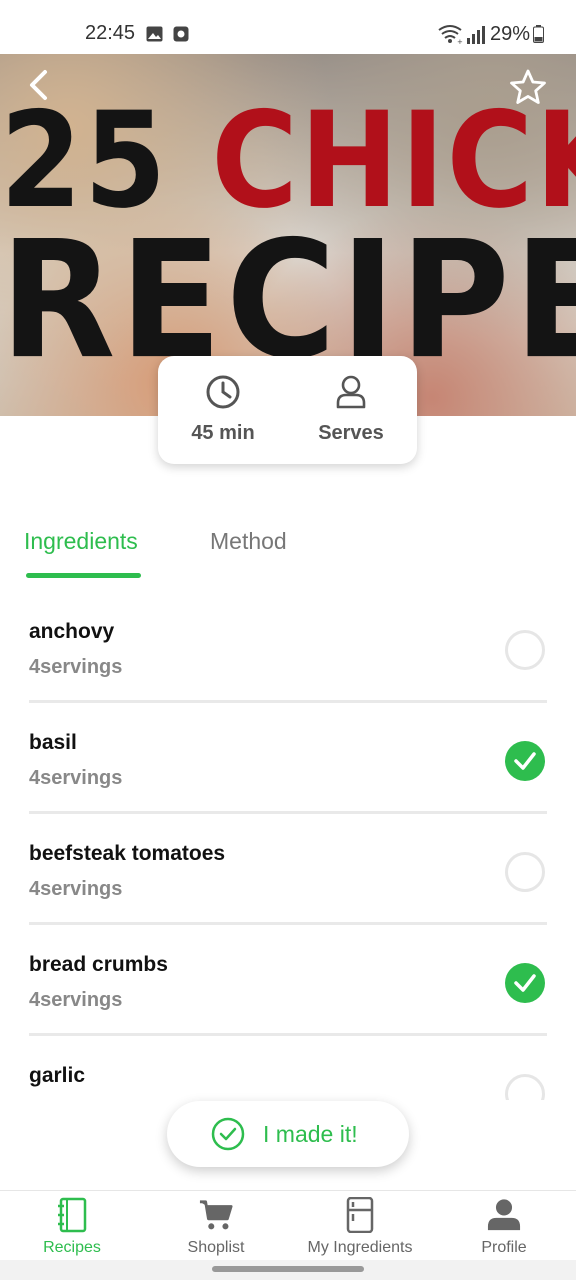  I want to click on image-icon, so click(154, 34).